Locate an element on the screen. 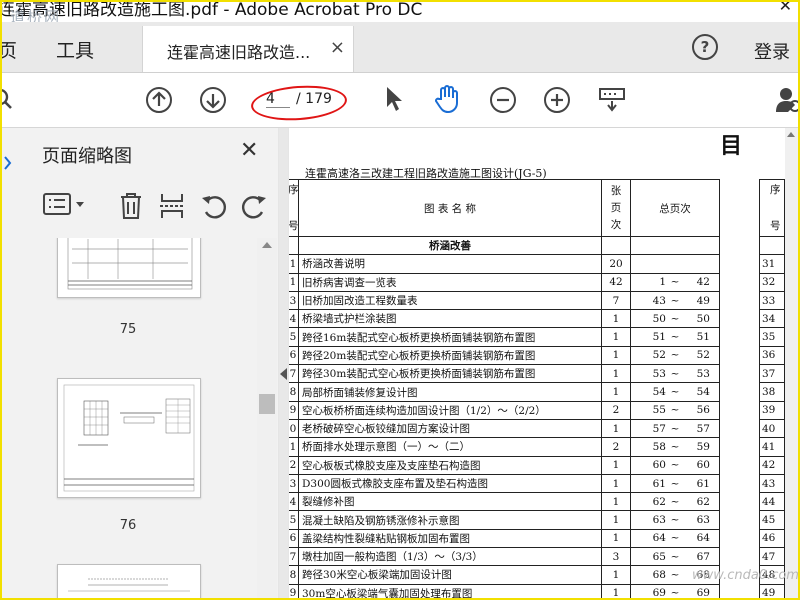  right-row-number: 32 is located at coordinates (772, 282).